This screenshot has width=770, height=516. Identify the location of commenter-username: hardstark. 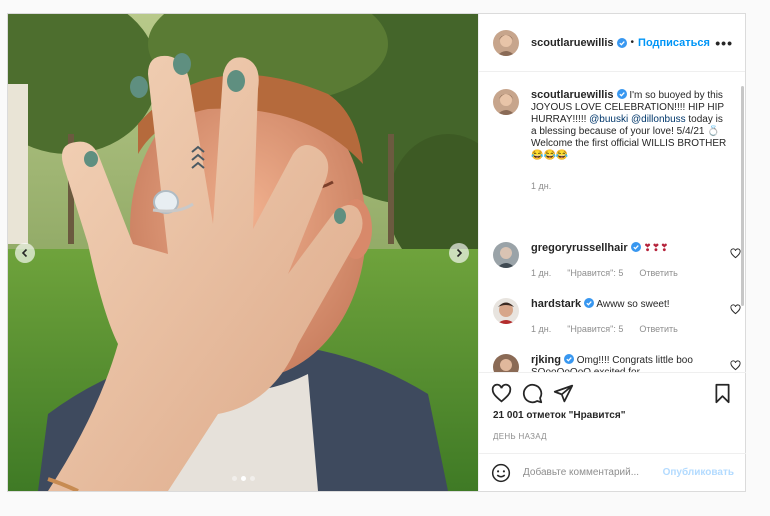
(556, 304).